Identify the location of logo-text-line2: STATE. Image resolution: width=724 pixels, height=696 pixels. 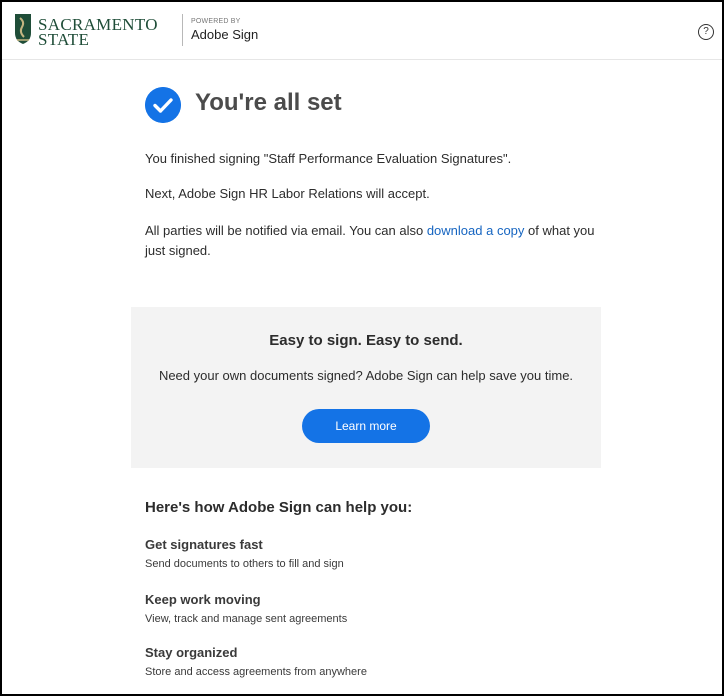
(64, 39).